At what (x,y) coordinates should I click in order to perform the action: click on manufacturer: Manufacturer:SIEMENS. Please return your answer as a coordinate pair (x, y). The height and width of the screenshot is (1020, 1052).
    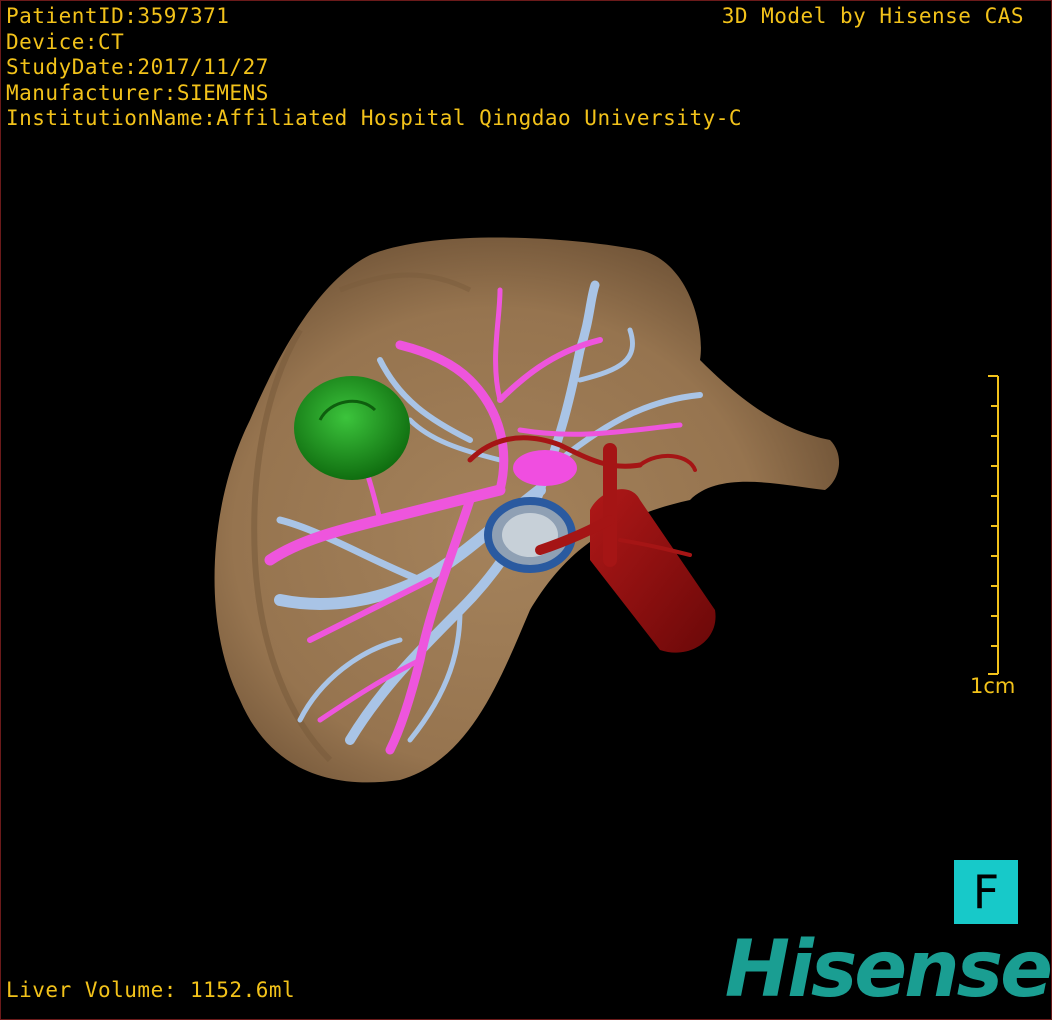
    Looking at the image, I should click on (137, 92).